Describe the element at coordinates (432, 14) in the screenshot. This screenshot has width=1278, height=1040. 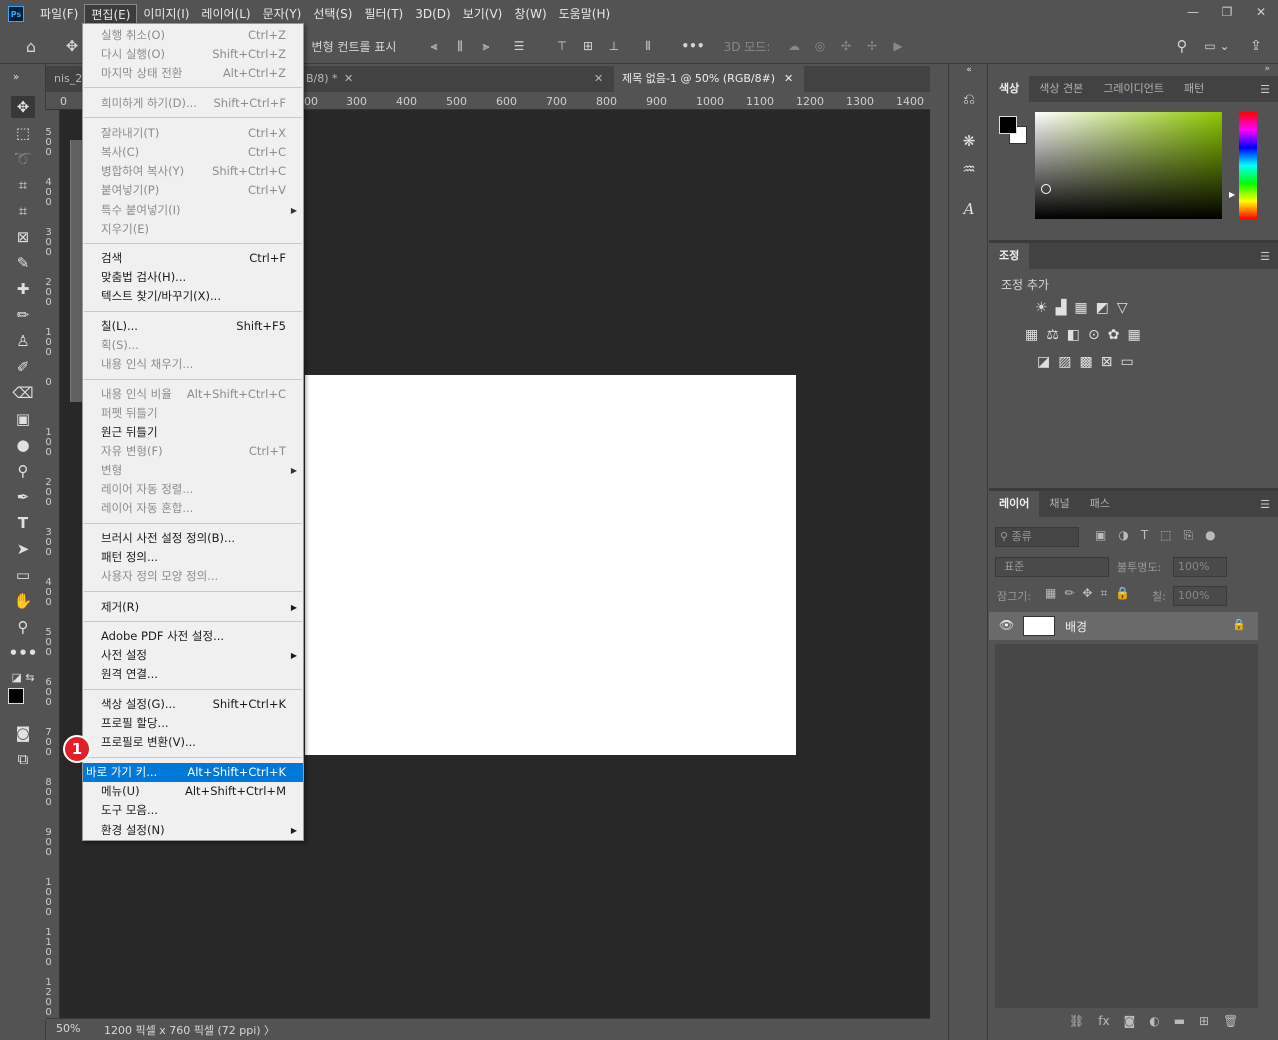
I see `menu-3d: 3D(D)` at that location.